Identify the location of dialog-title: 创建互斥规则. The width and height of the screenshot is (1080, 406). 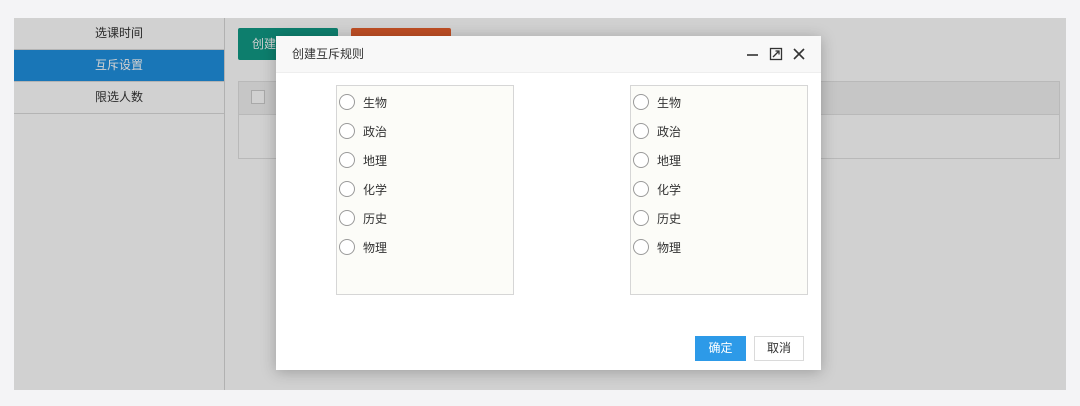
(328, 54).